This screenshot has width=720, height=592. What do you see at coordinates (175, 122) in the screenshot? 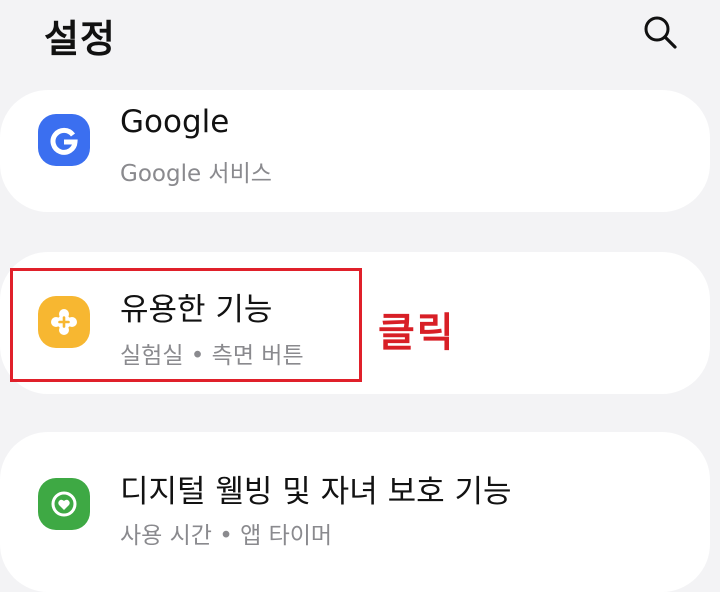
I see `item-title: Google` at bounding box center [175, 122].